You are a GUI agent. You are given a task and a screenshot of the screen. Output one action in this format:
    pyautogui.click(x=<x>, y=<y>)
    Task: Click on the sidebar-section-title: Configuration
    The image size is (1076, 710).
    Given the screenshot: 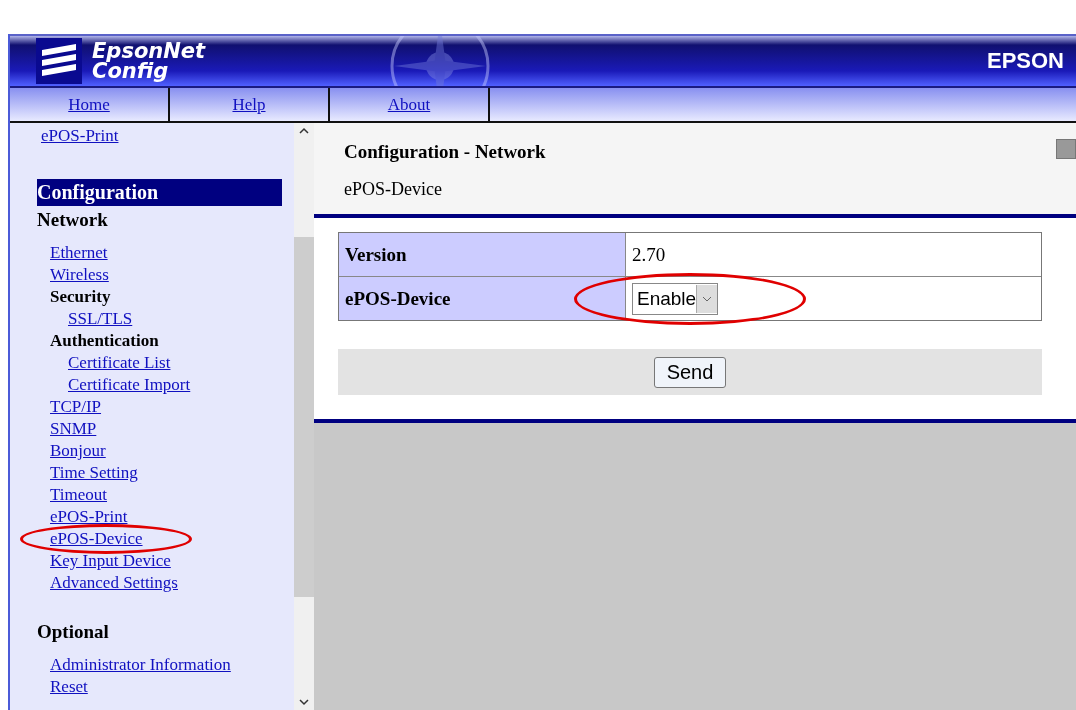 What is the action you would take?
    pyautogui.click(x=159, y=192)
    